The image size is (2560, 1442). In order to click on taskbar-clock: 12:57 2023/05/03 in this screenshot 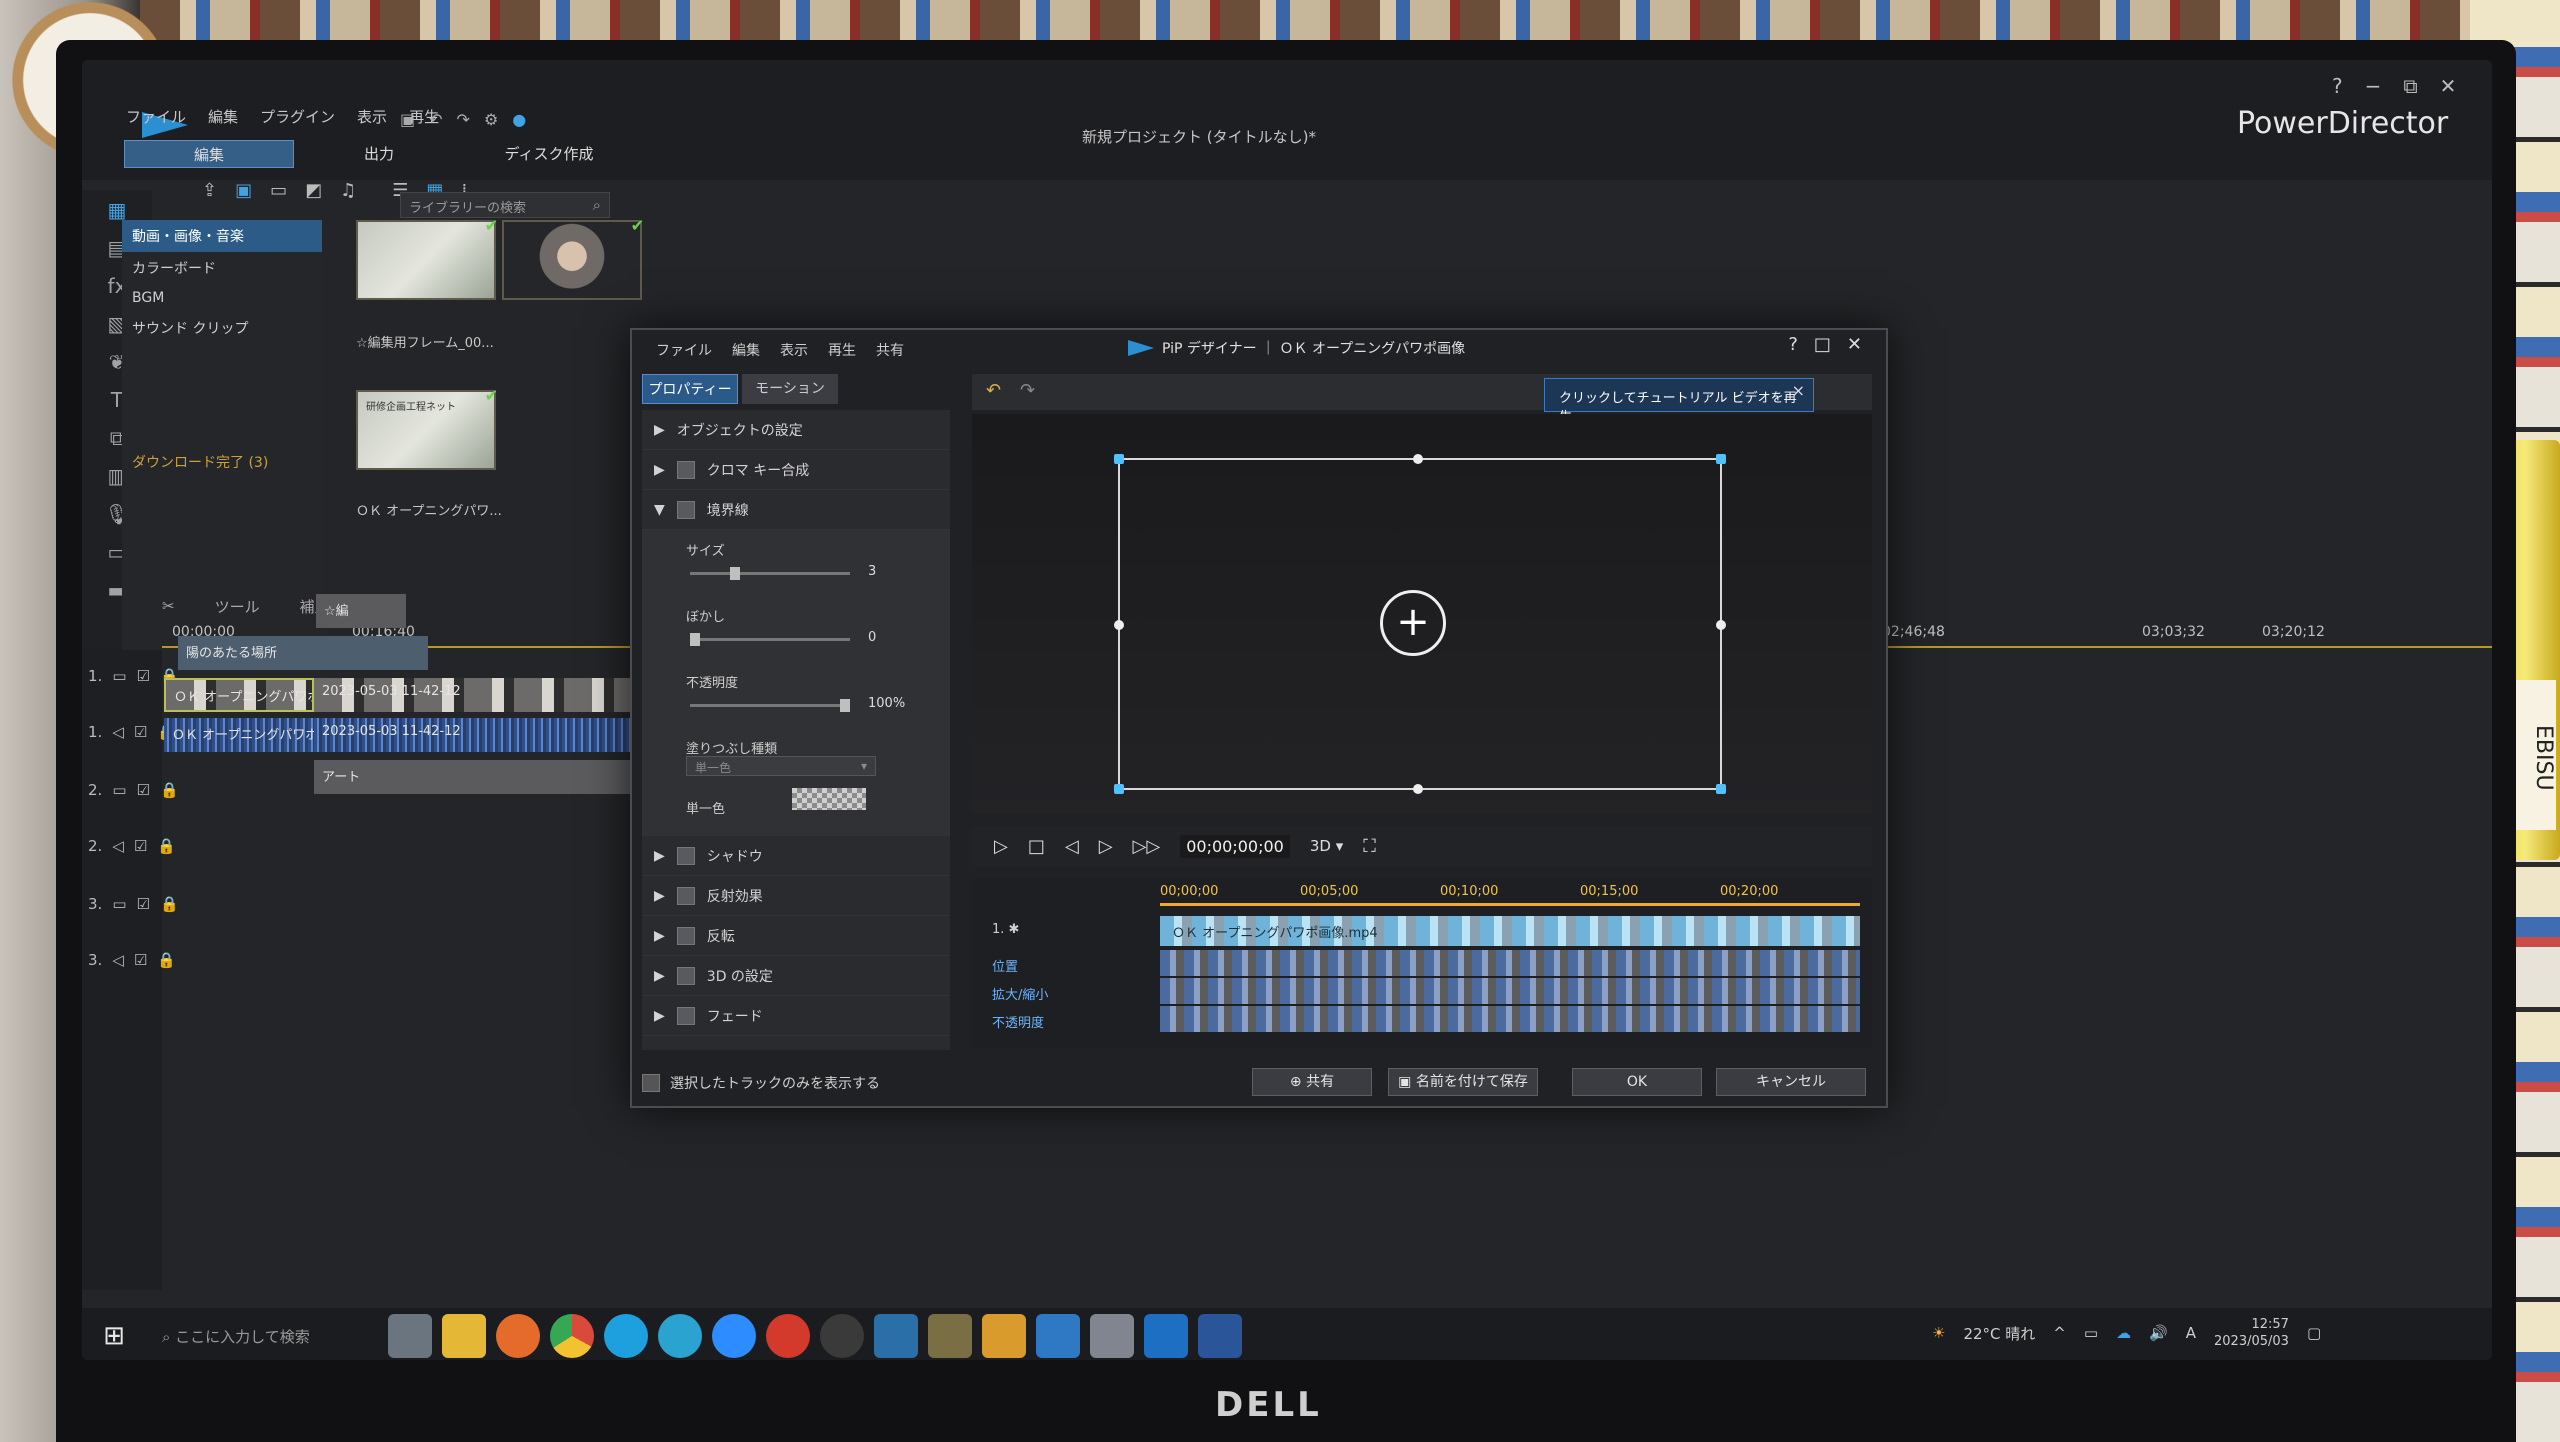, I will do `click(2251, 1333)`.